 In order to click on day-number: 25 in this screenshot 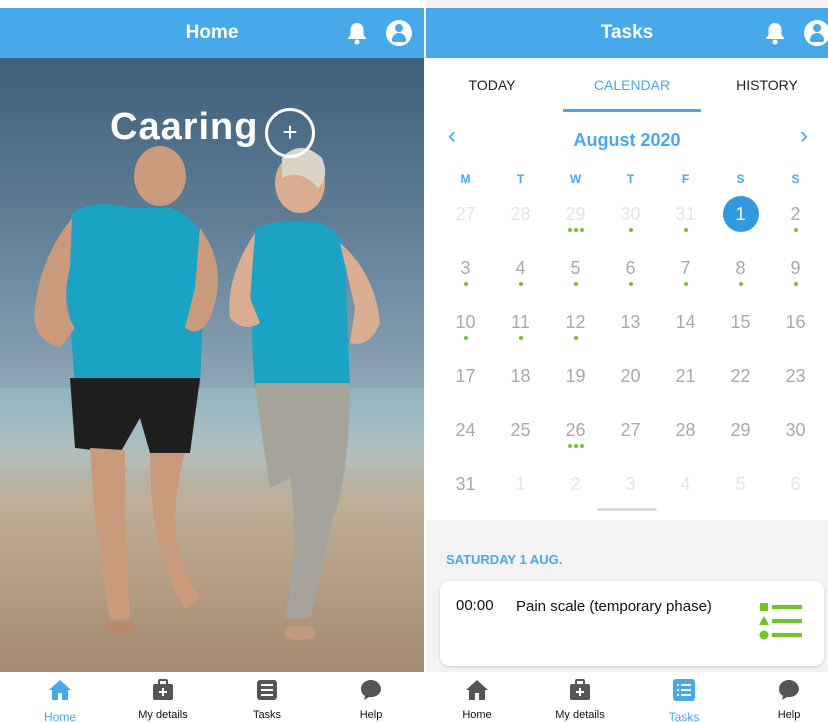, I will do `click(520, 430)`.